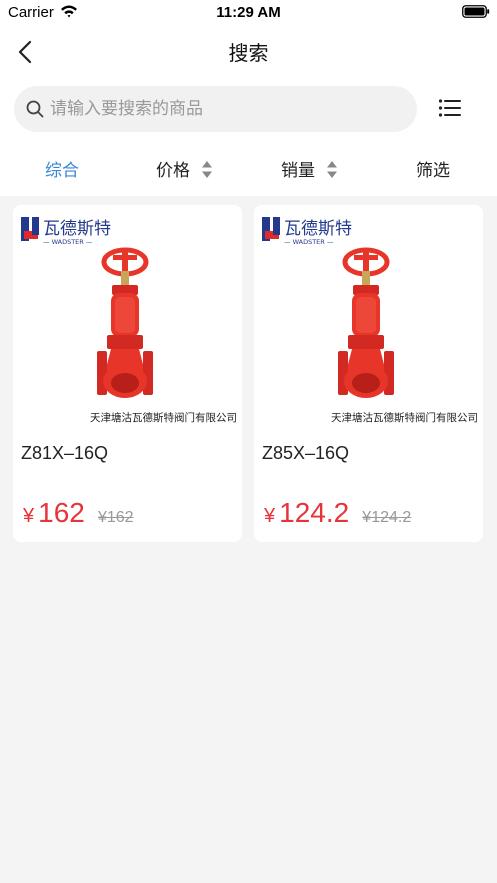 The image size is (497, 883). I want to click on list-menu-icon, so click(450, 108).